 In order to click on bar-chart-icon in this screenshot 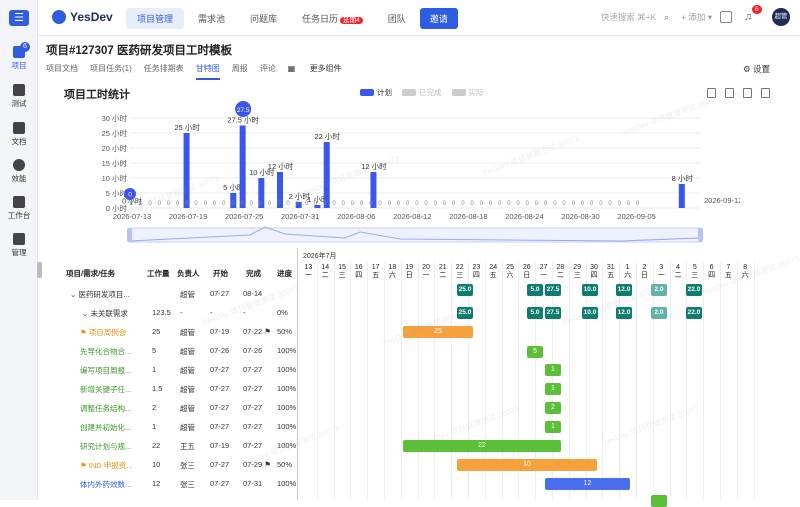, I will do `click(747, 93)`.